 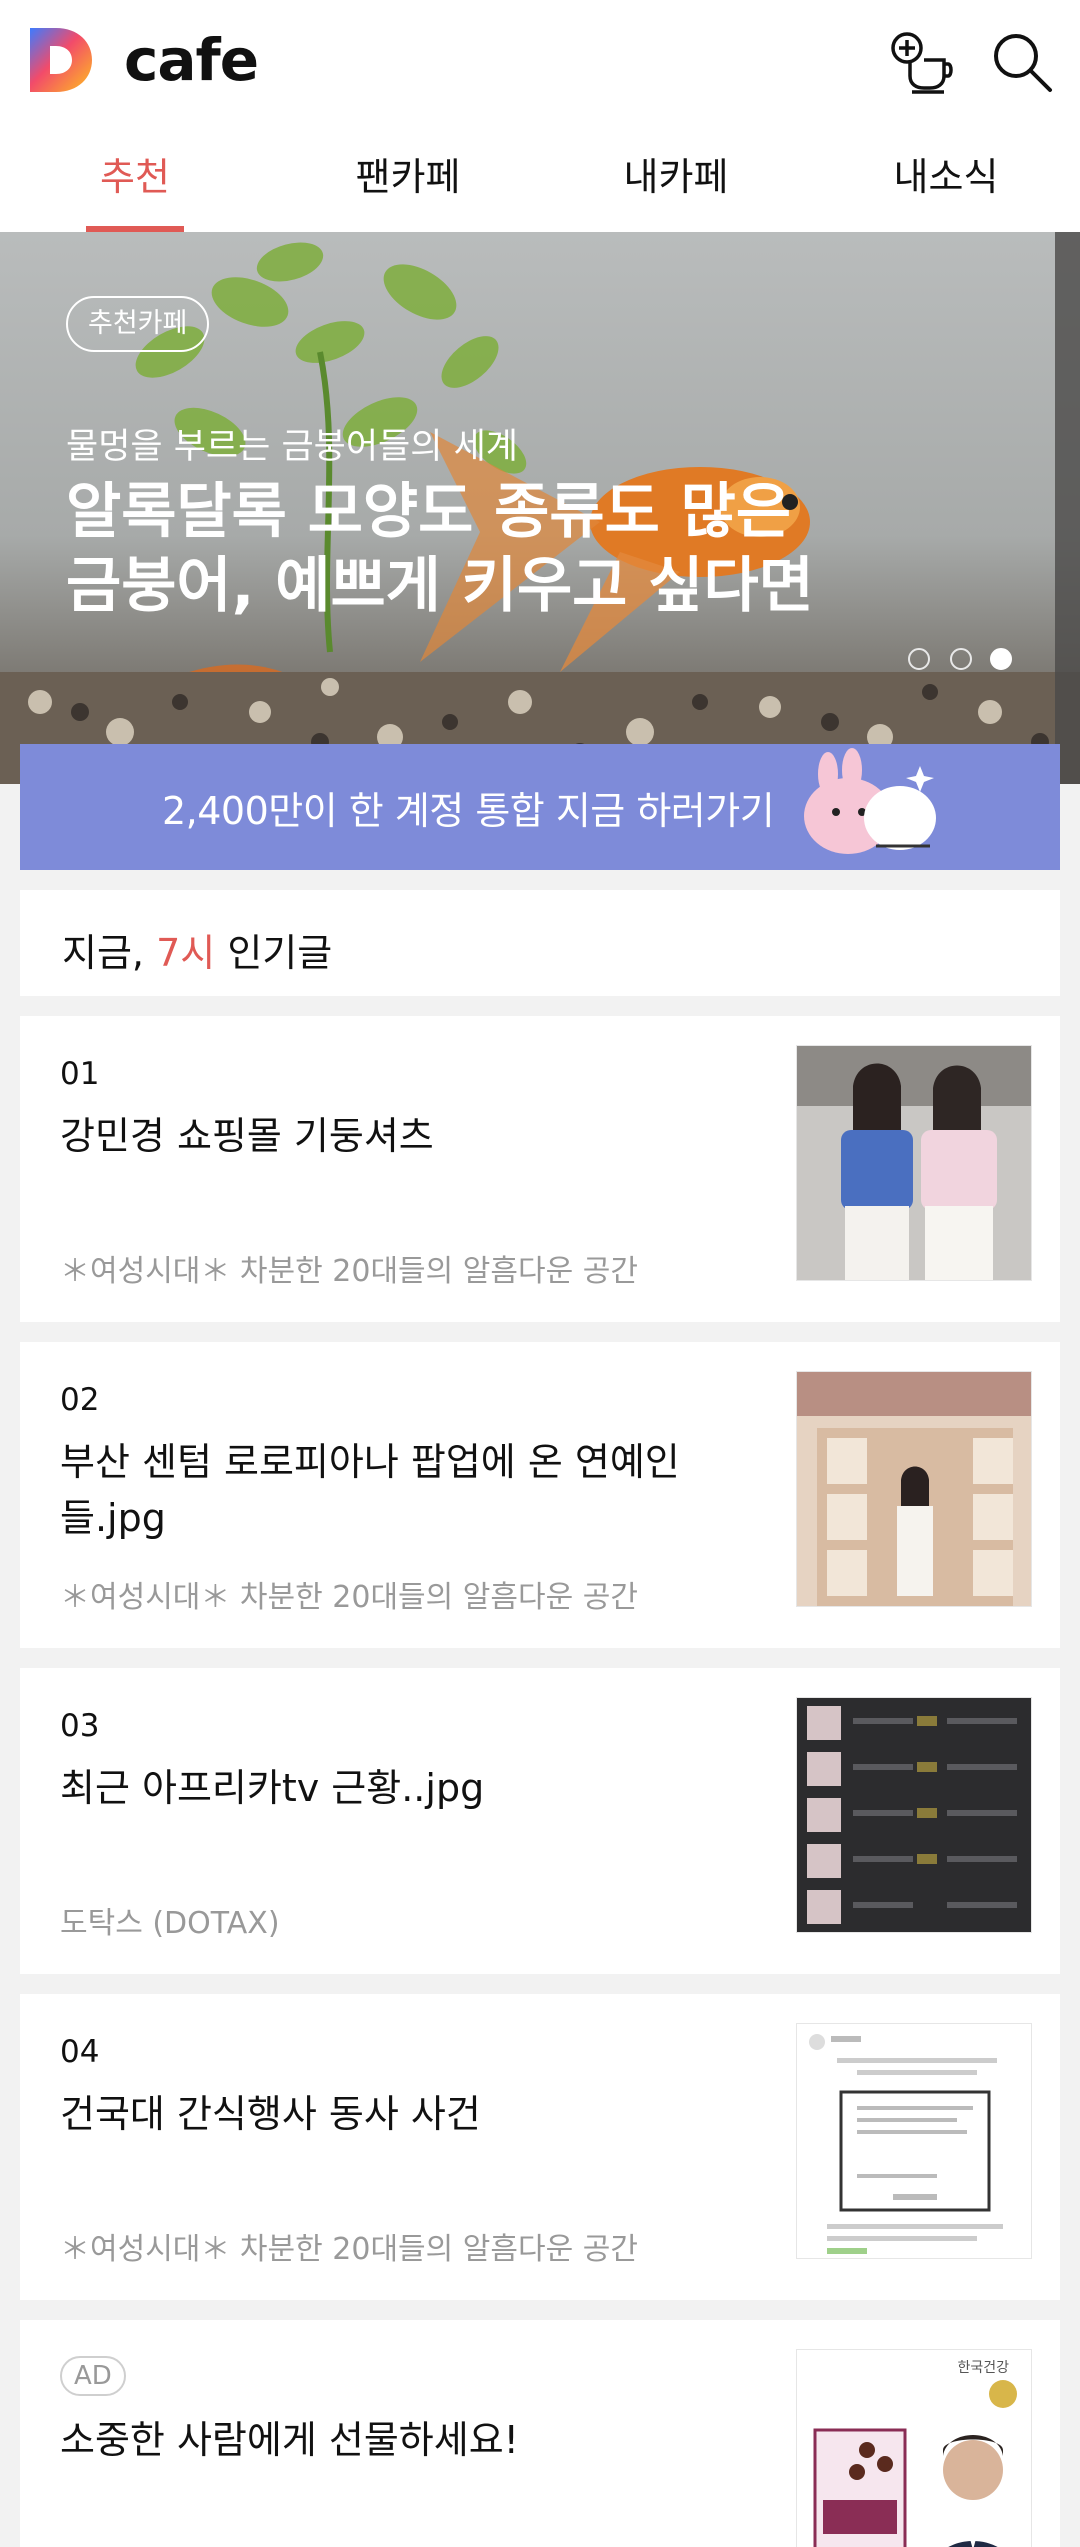 I want to click on post-card: 01 강민경 쇼핑몰 기둥셔츠 ＊여성시대＊ 차분한 20대들의 알흠다운 공간, so click(x=540, y=1169).